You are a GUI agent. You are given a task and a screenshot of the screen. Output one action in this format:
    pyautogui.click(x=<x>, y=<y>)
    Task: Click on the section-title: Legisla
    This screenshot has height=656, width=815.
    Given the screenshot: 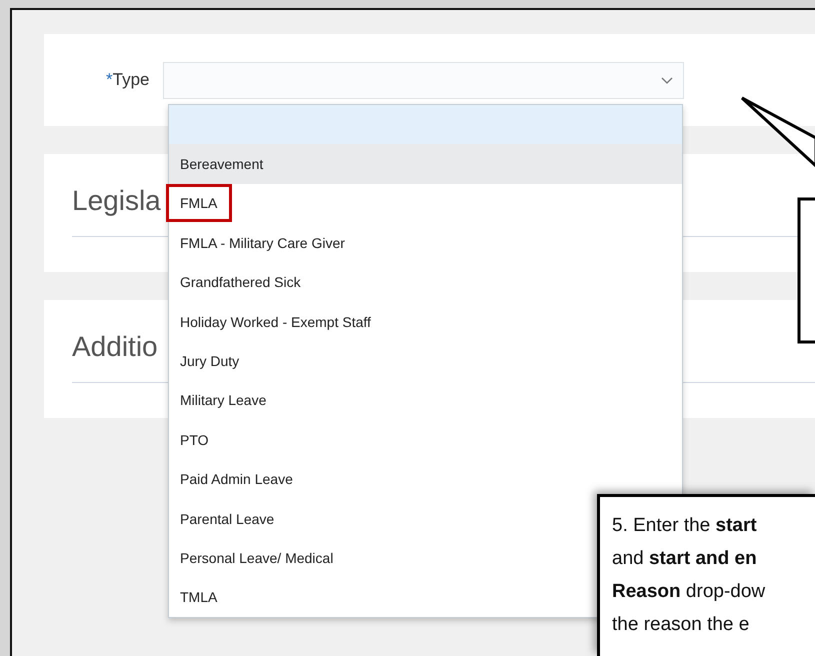 What is the action you would take?
    pyautogui.click(x=116, y=201)
    